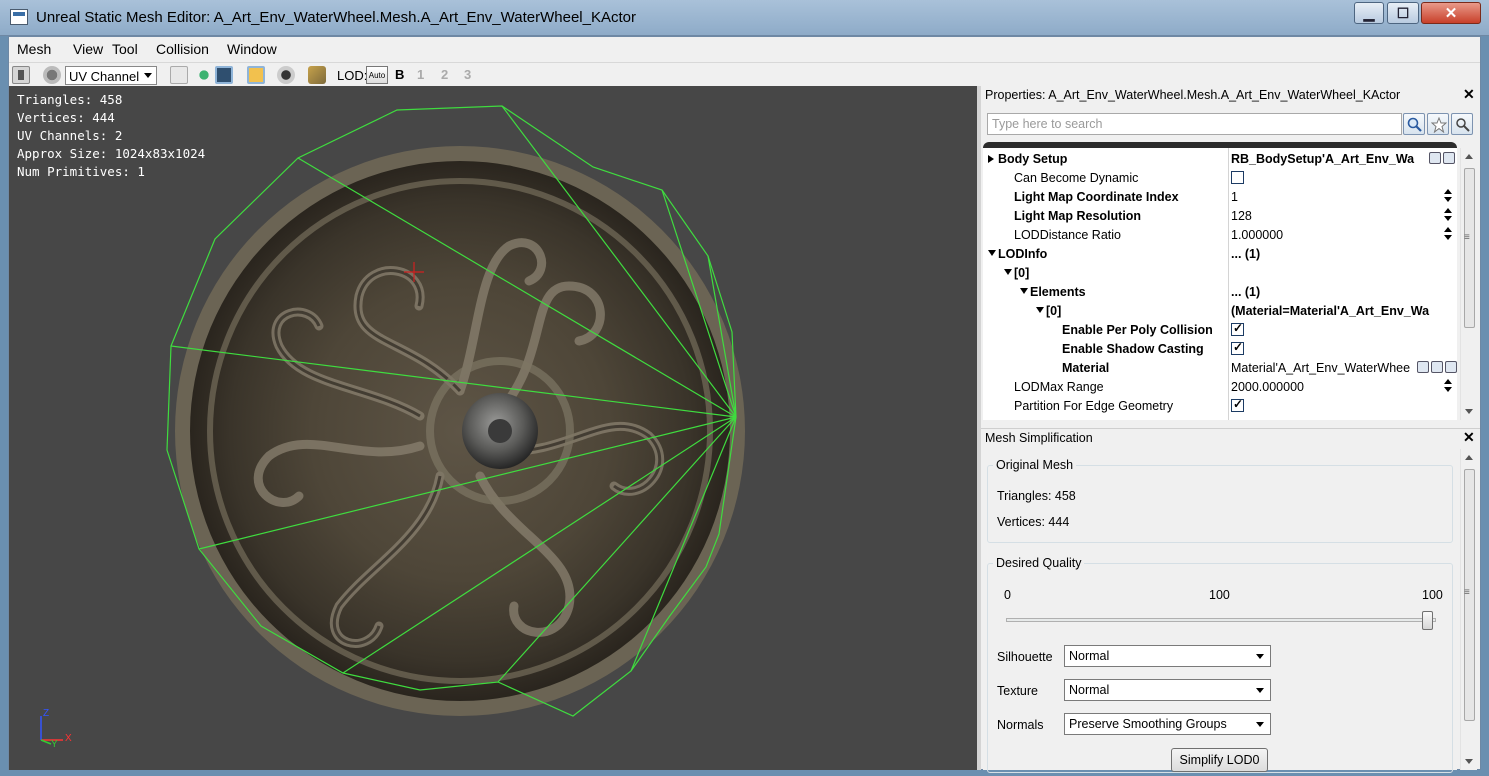  I want to click on property-row: Enable Per Poly Collision, so click(1220, 329).